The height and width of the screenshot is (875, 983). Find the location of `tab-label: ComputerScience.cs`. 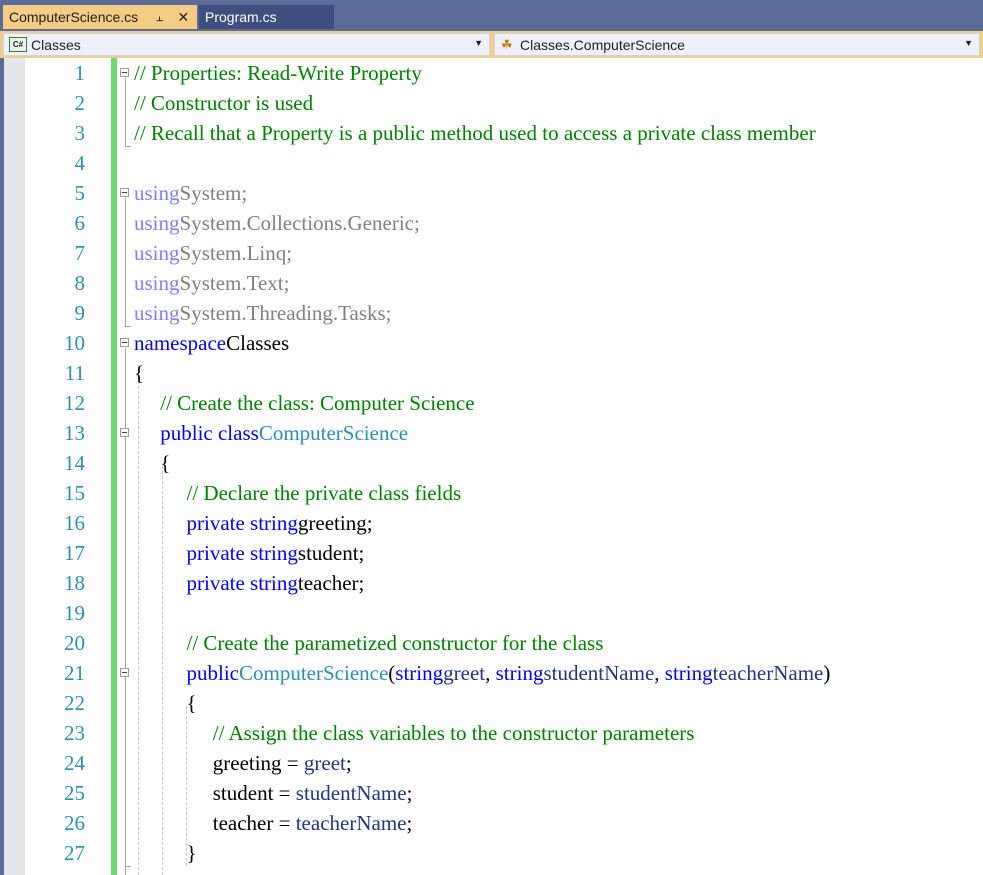

tab-label: ComputerScience.cs is located at coordinates (74, 17).